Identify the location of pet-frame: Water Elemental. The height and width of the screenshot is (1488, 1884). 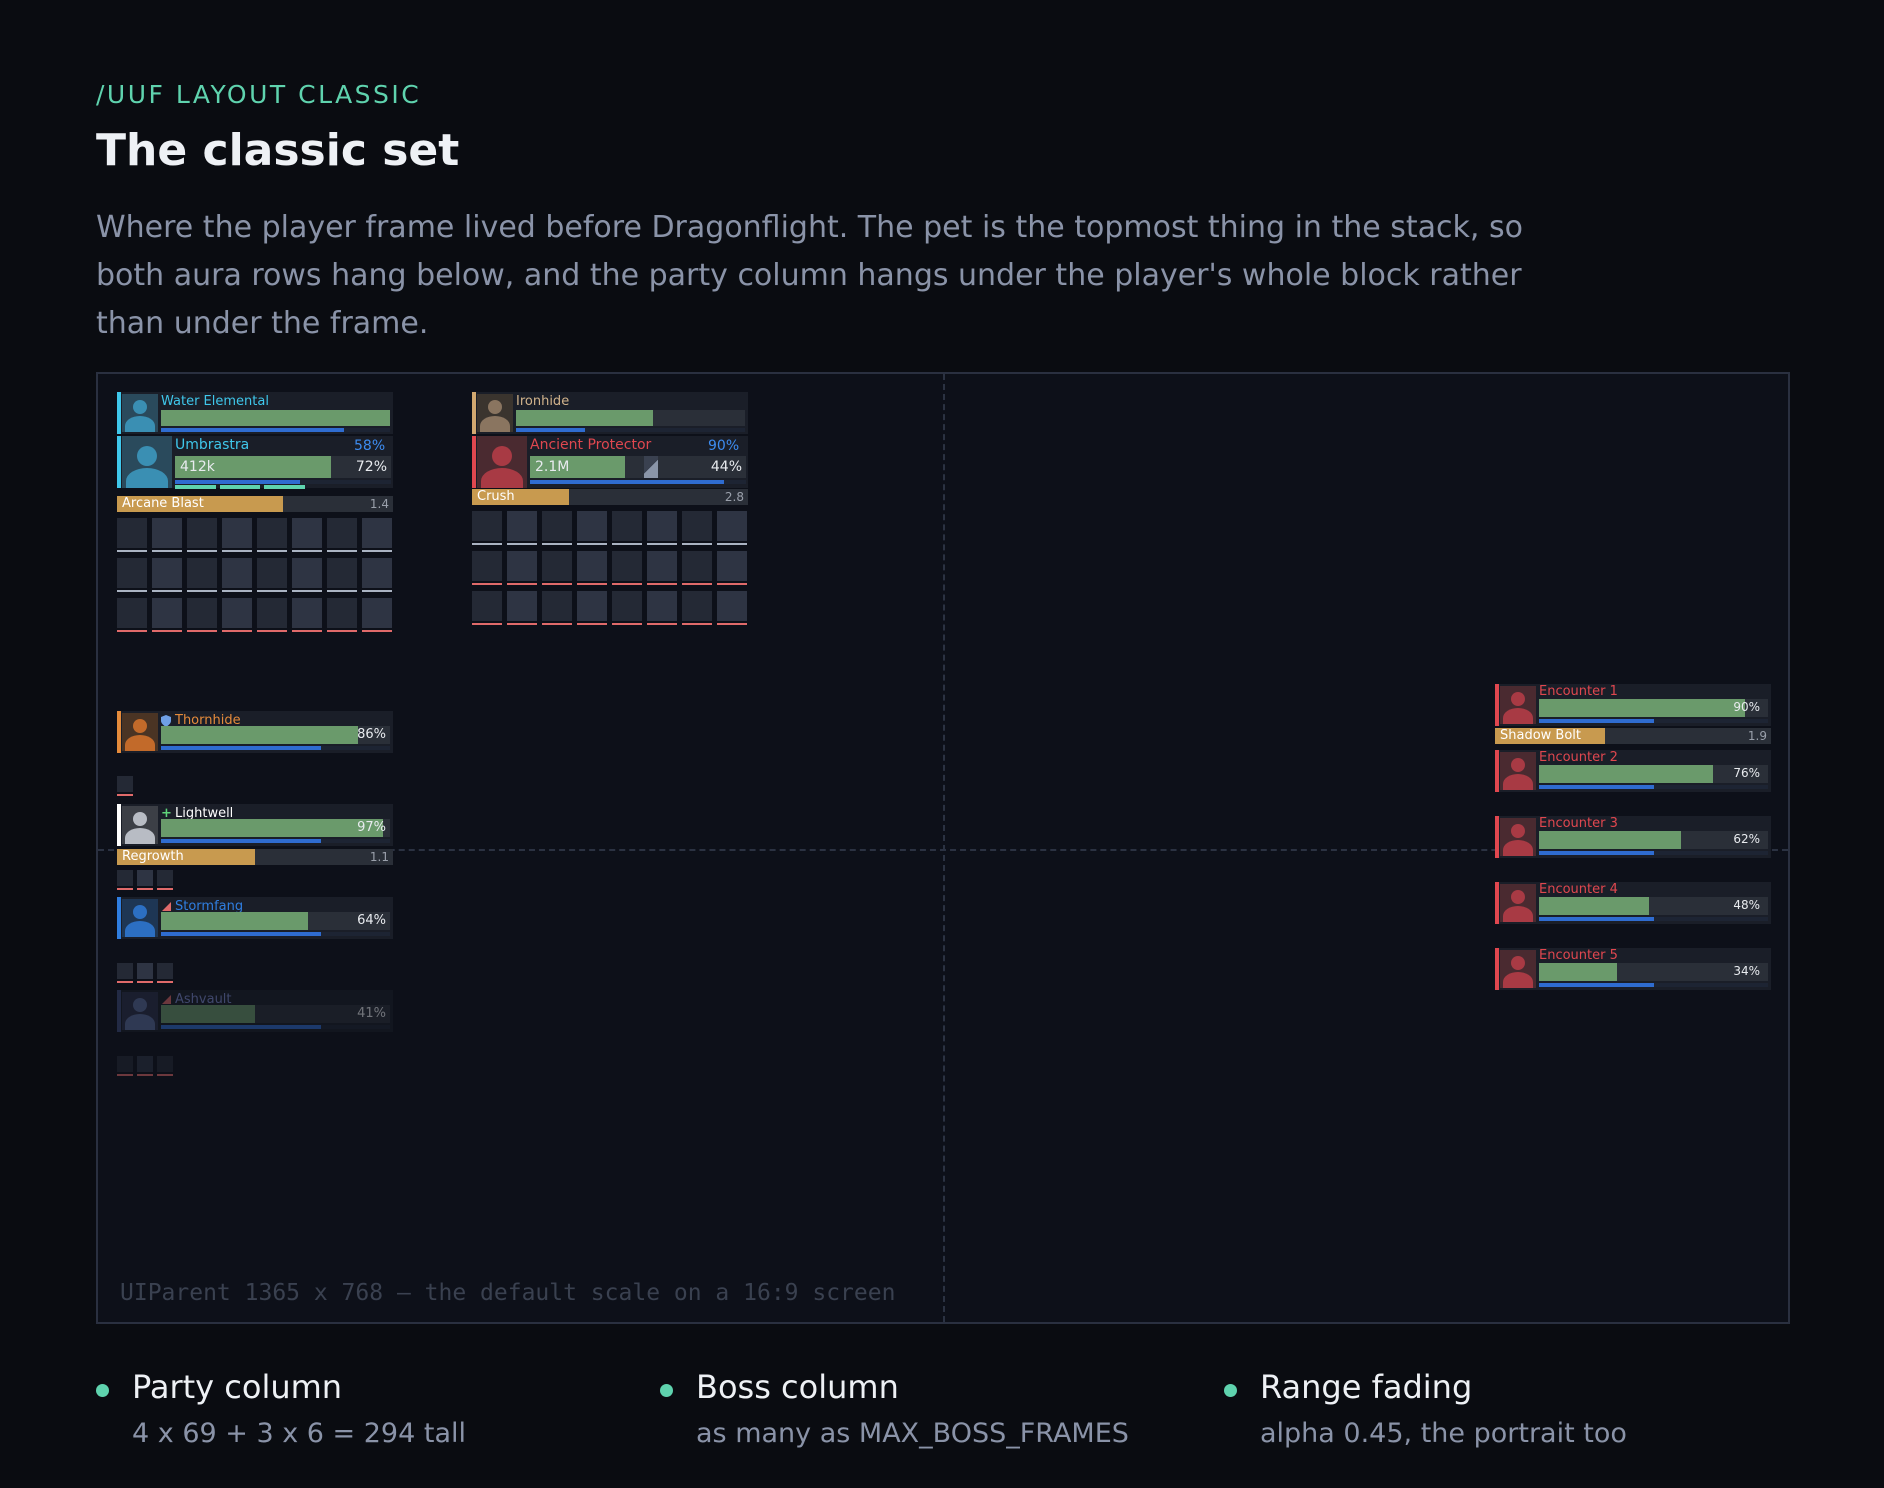
(255, 413).